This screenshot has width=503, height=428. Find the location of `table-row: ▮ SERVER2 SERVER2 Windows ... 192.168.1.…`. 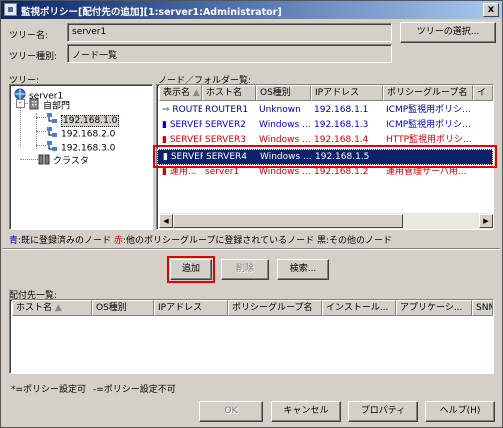

table-row: ▮ SERVER2 SERVER2 Windows ... 192.168.1.… is located at coordinates (325, 125).